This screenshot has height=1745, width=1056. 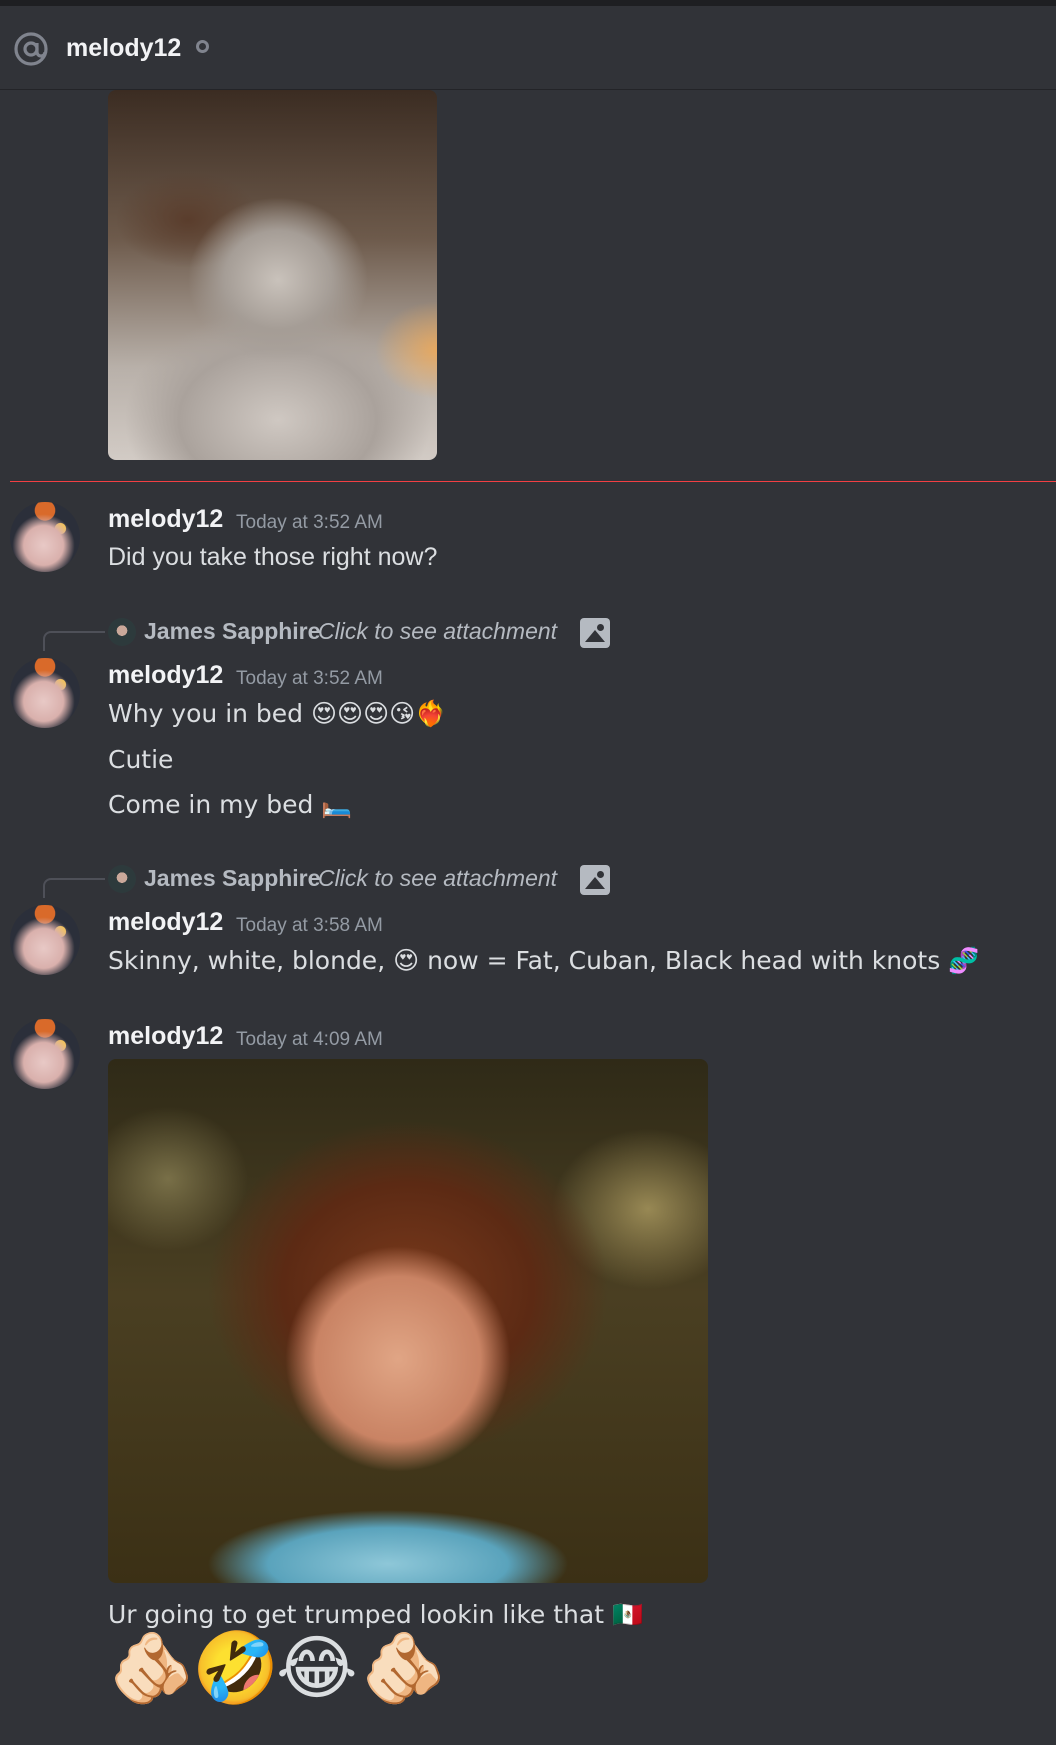 I want to click on channel-title: melody12, so click(x=124, y=48).